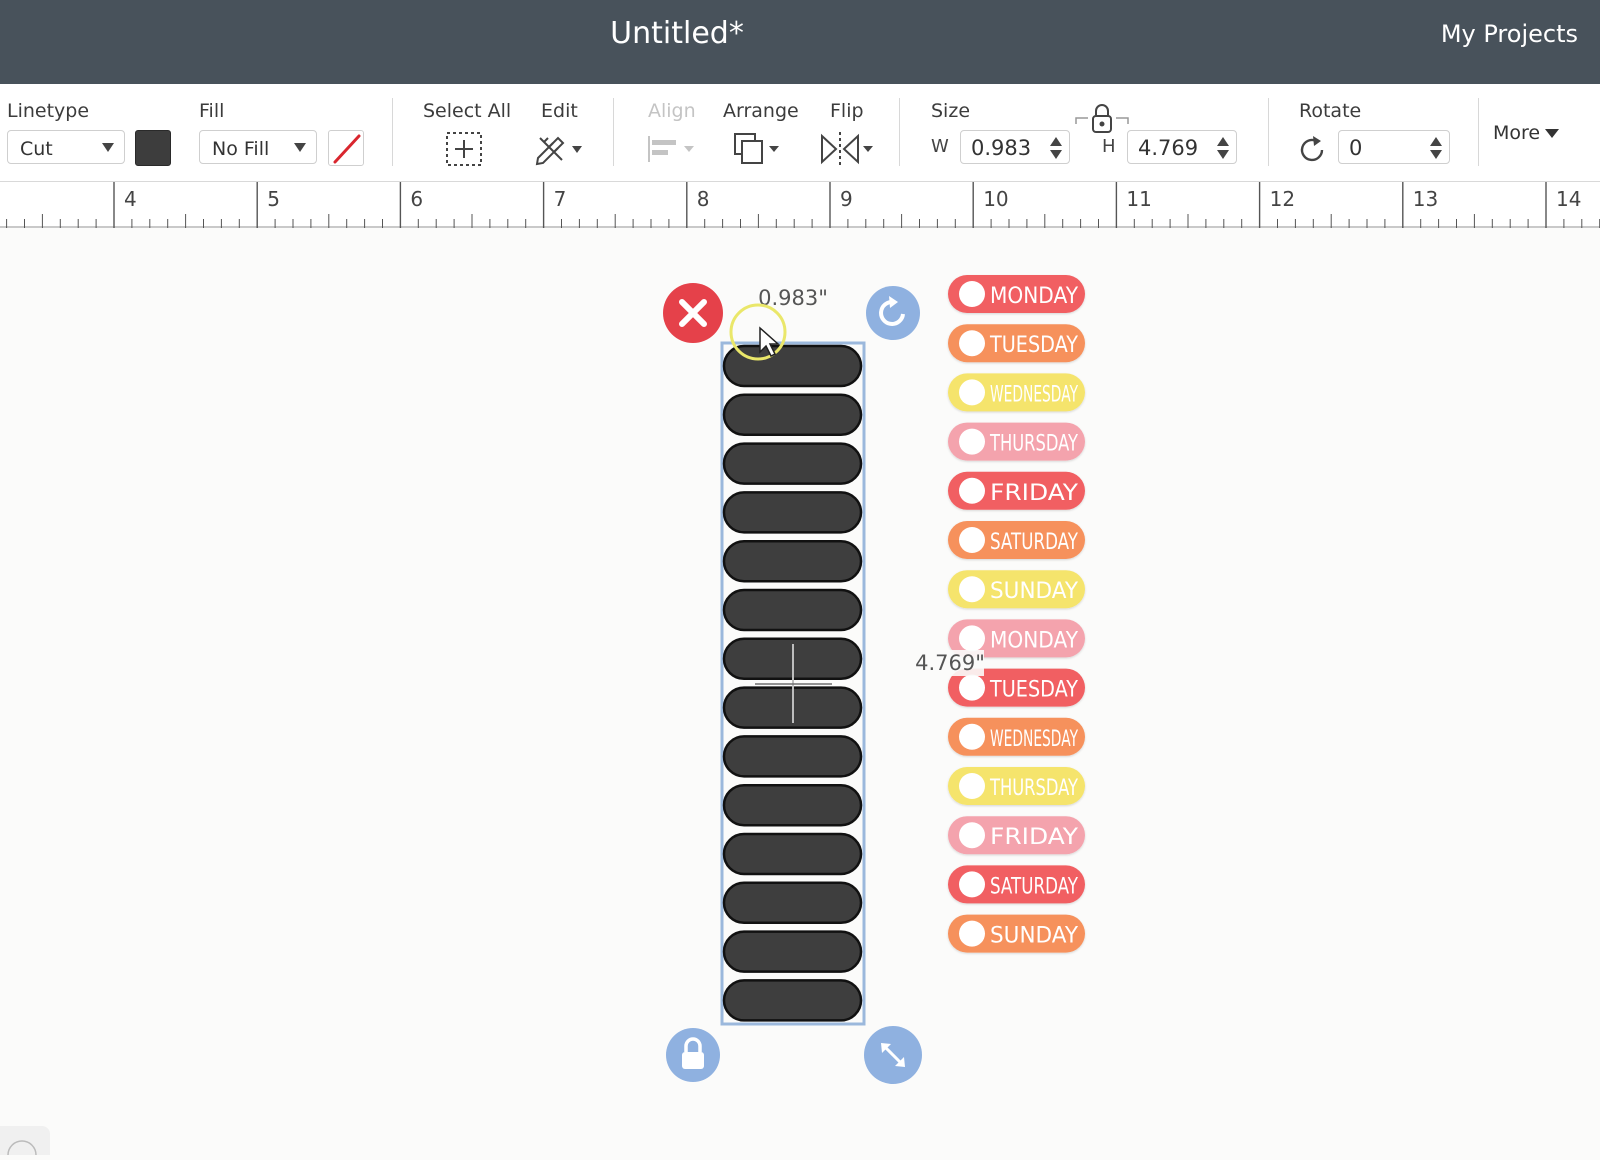  Describe the element at coordinates (22, 1148) in the screenshot. I see `zoom-icon` at that location.